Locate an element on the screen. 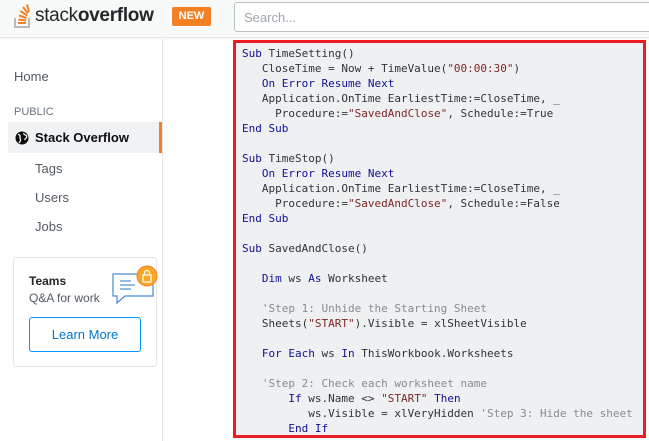  code-line: End If is located at coordinates (442, 428).